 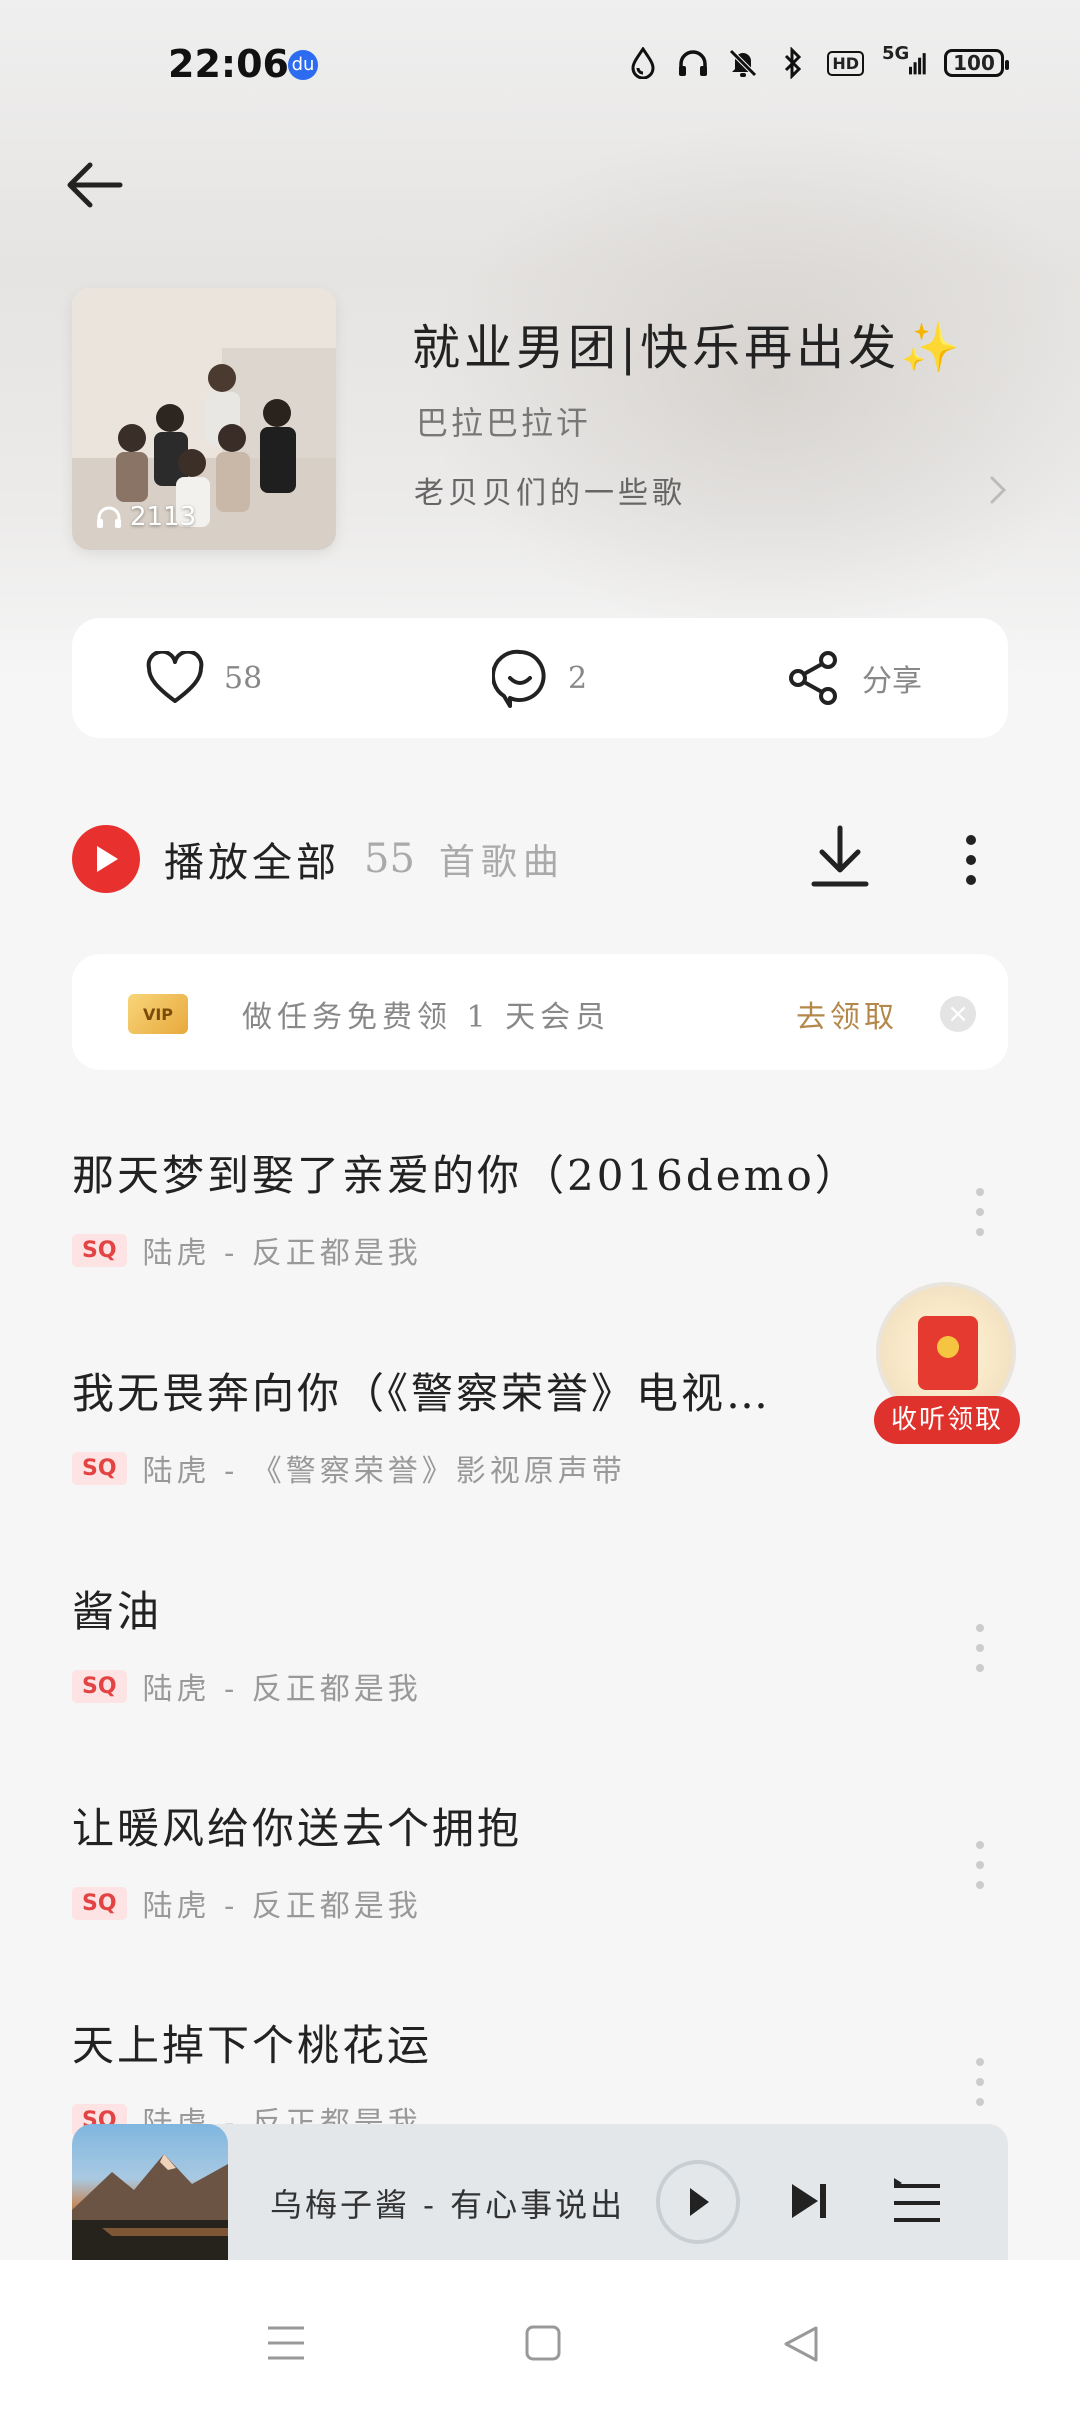 I want to click on song-row: 那天梦到娶了亲爱的你（2016demo） SQ 陆虎 - 反正都是我, so click(x=540, y=1222).